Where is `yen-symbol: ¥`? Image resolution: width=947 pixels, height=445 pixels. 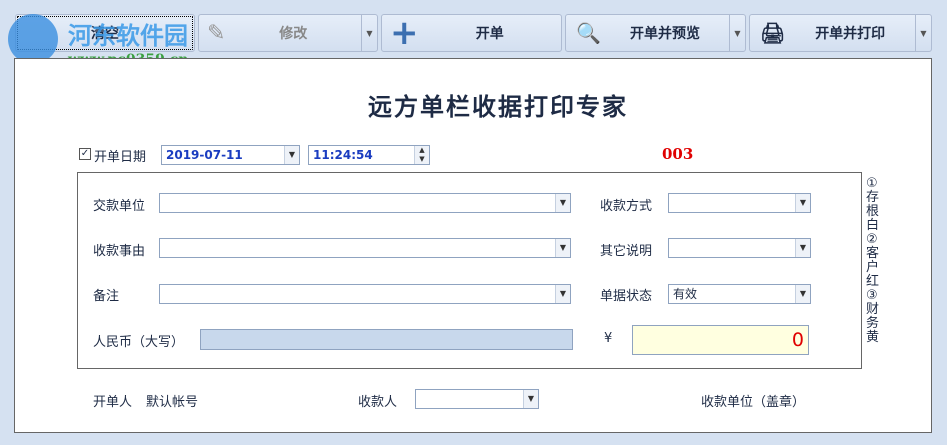 yen-symbol: ¥ is located at coordinates (608, 338).